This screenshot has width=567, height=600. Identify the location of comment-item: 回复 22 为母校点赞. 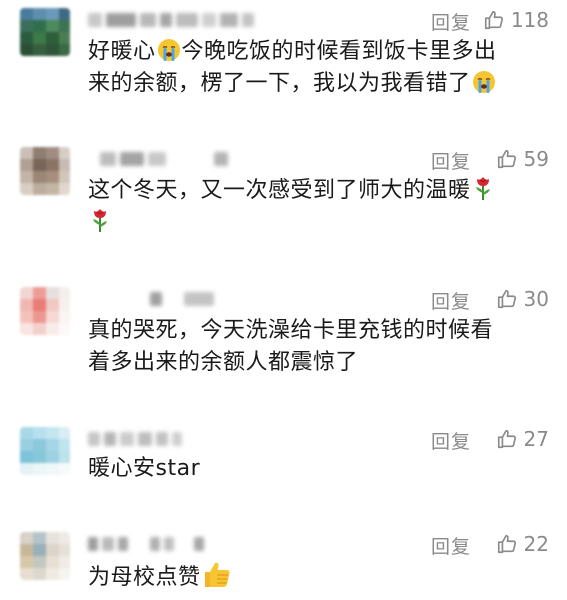
(283, 566).